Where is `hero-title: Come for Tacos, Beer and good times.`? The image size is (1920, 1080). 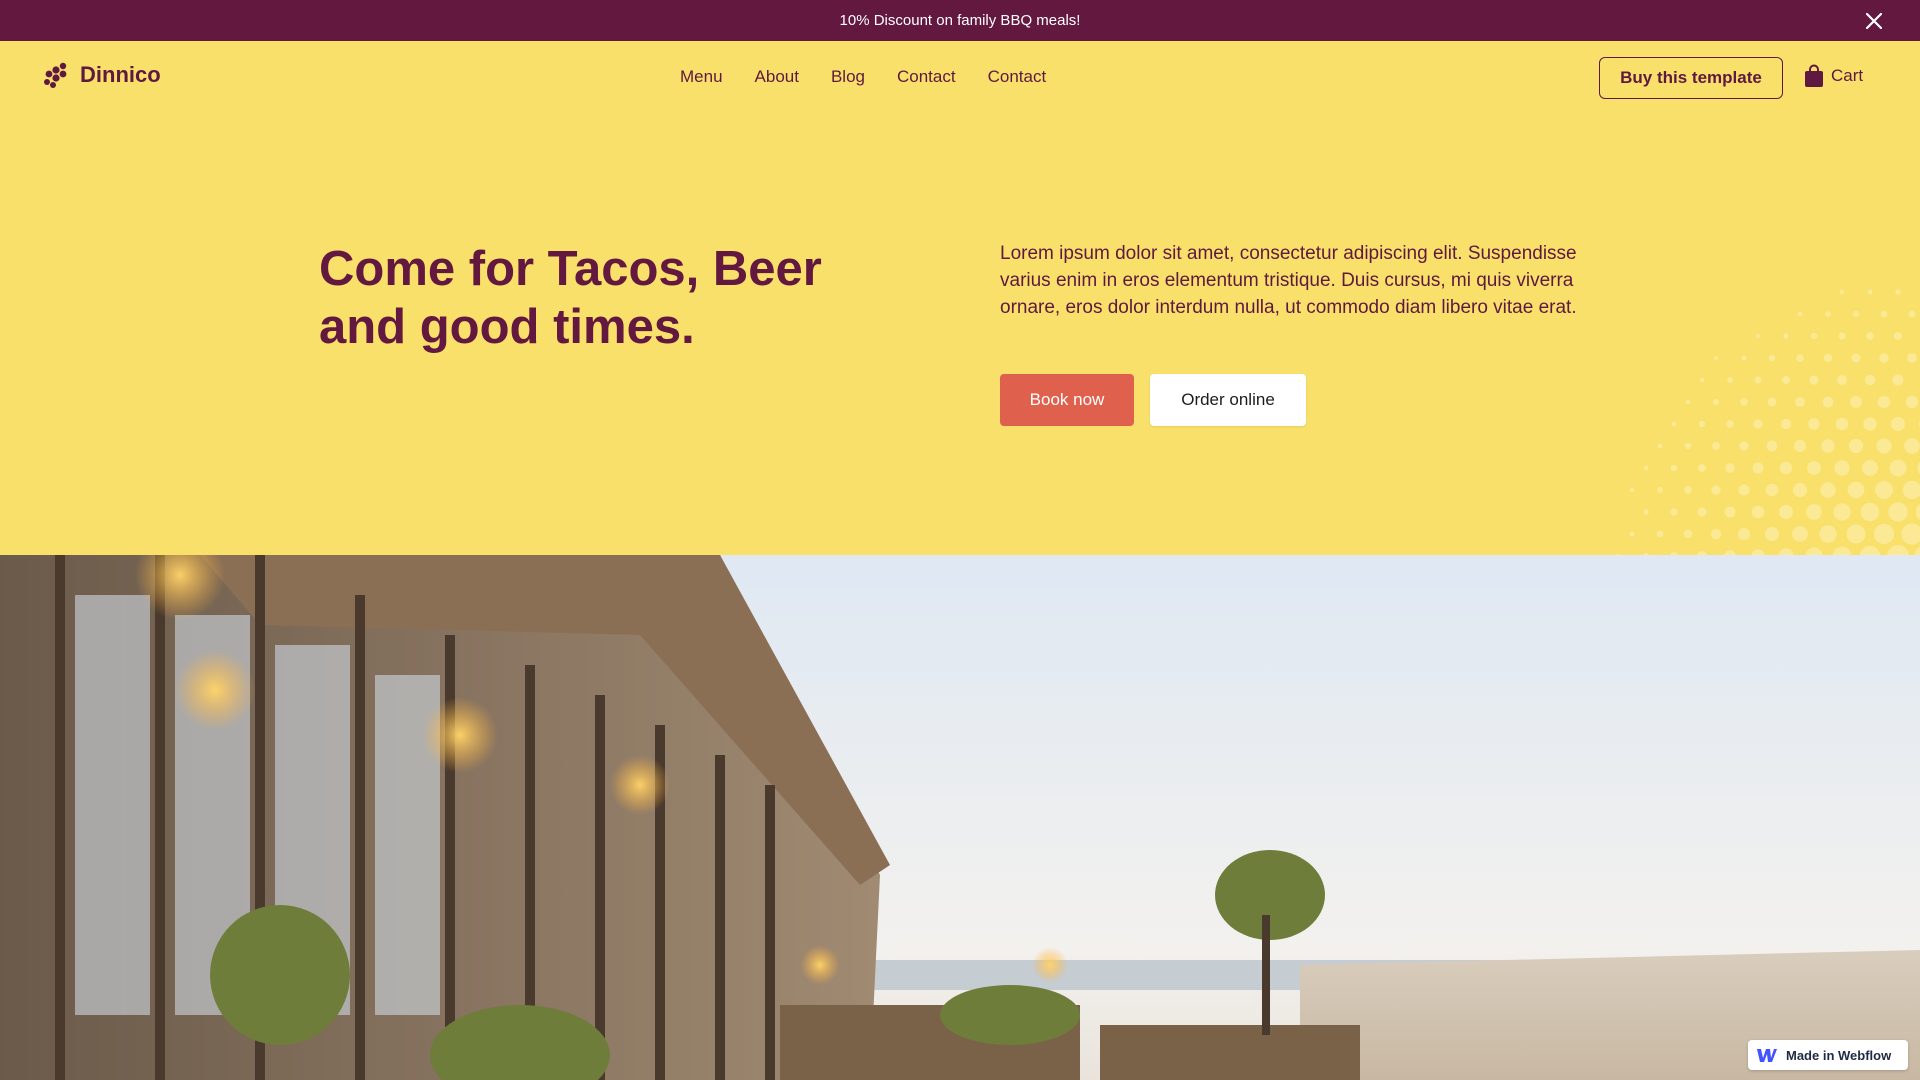
hero-title: Come for Tacos, Beer and good times. is located at coordinates (570, 298).